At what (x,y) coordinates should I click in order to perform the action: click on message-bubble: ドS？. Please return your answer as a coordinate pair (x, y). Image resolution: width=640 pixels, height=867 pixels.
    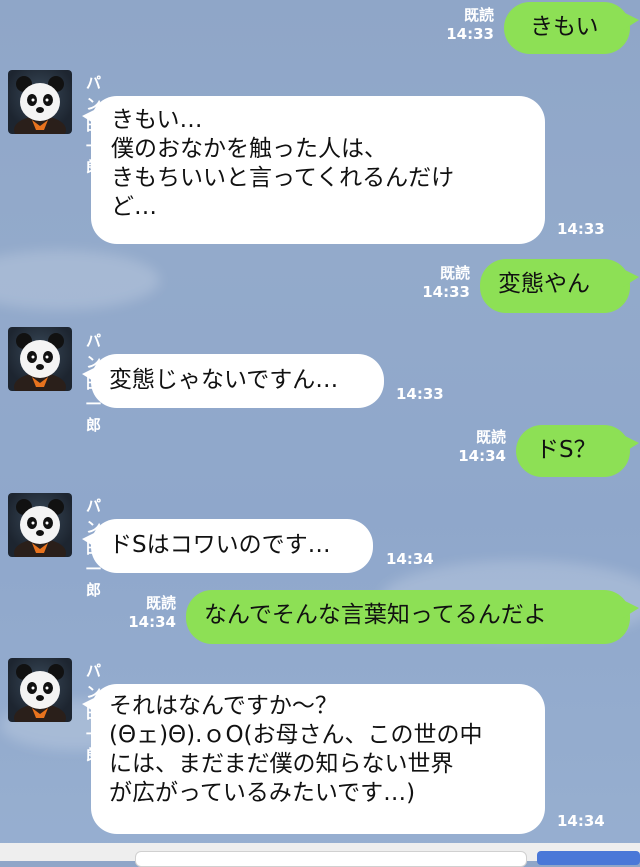
    Looking at the image, I should click on (577, 451).